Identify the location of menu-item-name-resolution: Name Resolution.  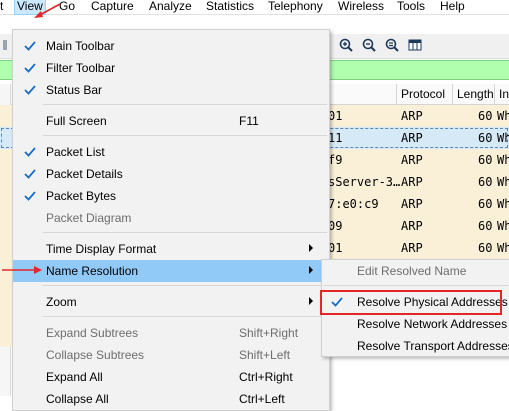
(171, 271).